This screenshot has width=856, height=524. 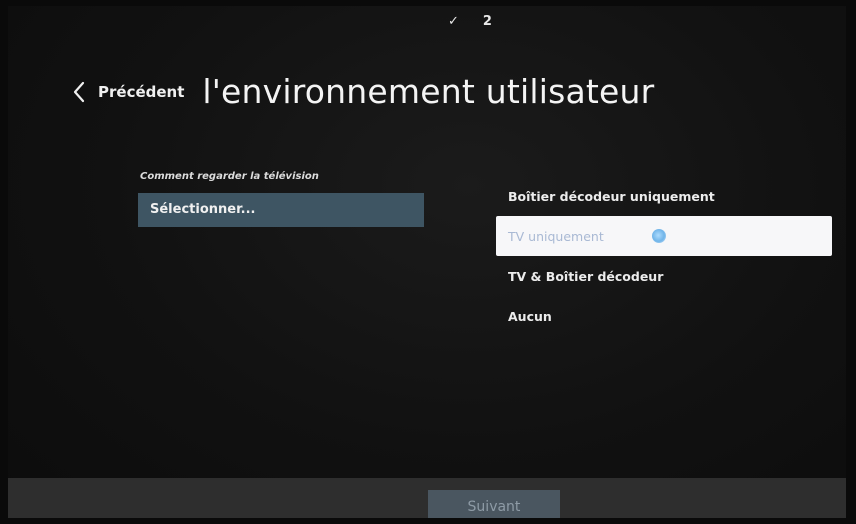 I want to click on option-label: TV uniquement, so click(x=556, y=236).